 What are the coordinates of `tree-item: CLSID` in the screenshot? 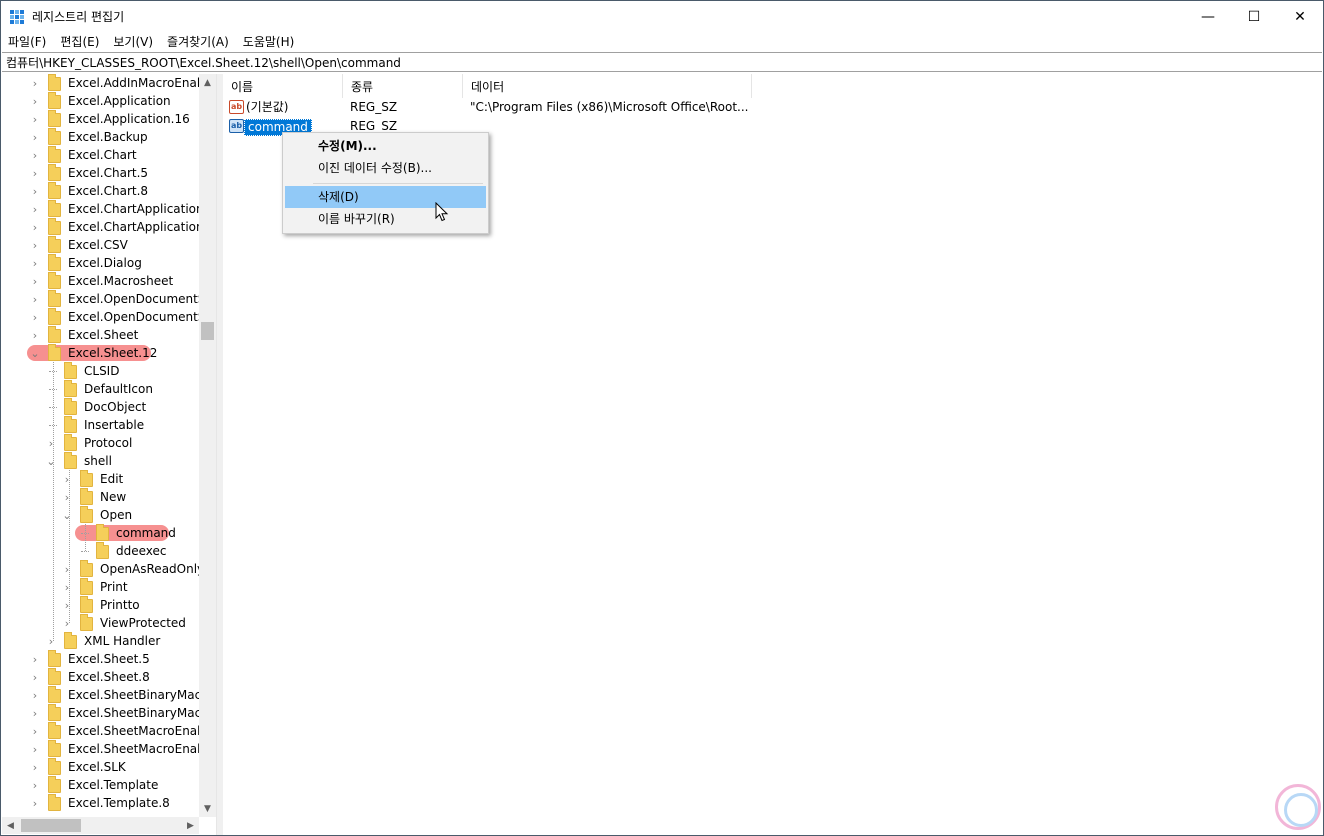 It's located at (100, 371).